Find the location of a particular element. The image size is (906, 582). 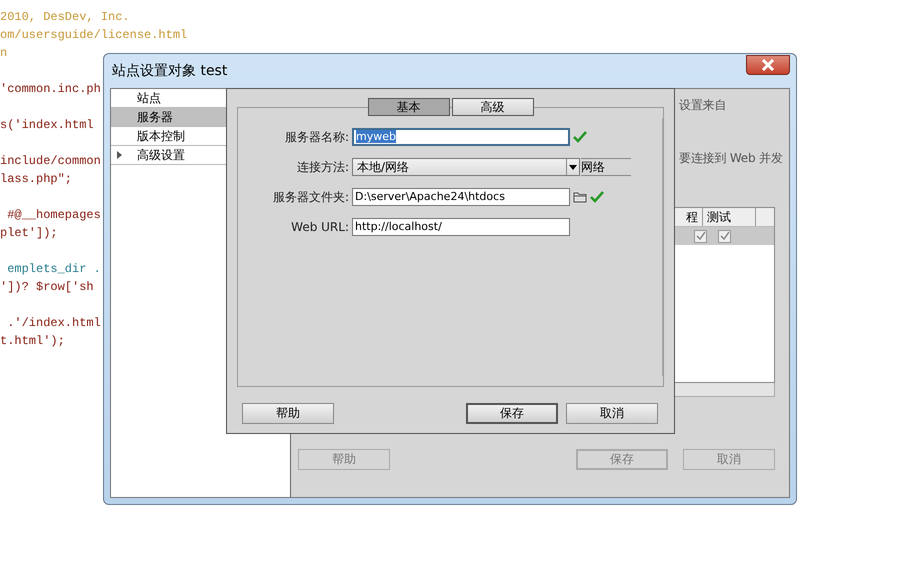

code-line: #@__homepages is located at coordinates (53, 215).